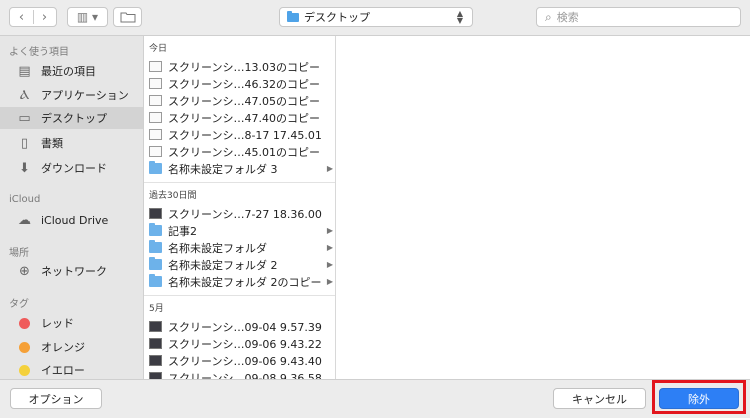 Image resolution: width=750 pixels, height=418 pixels. What do you see at coordinates (244, 152) in the screenshot?
I see `file-name: スクリーンシ…45.01のコピー` at bounding box center [244, 152].